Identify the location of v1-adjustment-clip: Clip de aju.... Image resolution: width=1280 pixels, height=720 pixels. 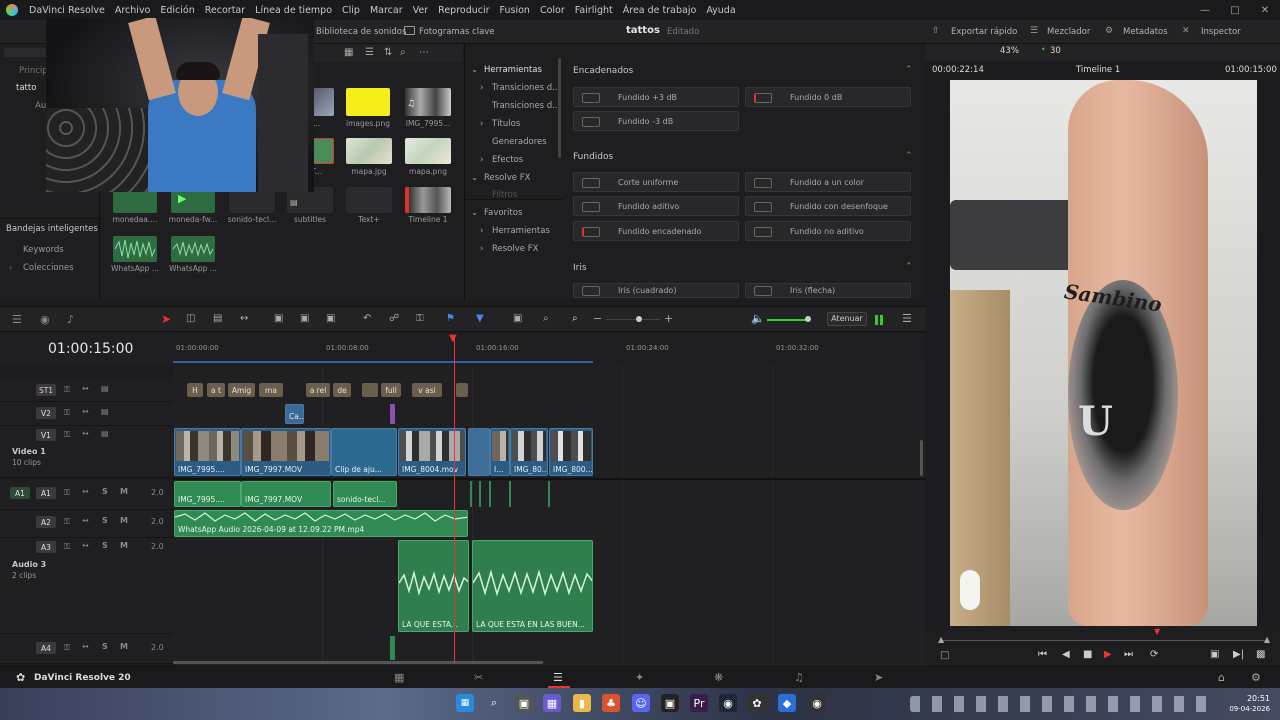
(364, 452).